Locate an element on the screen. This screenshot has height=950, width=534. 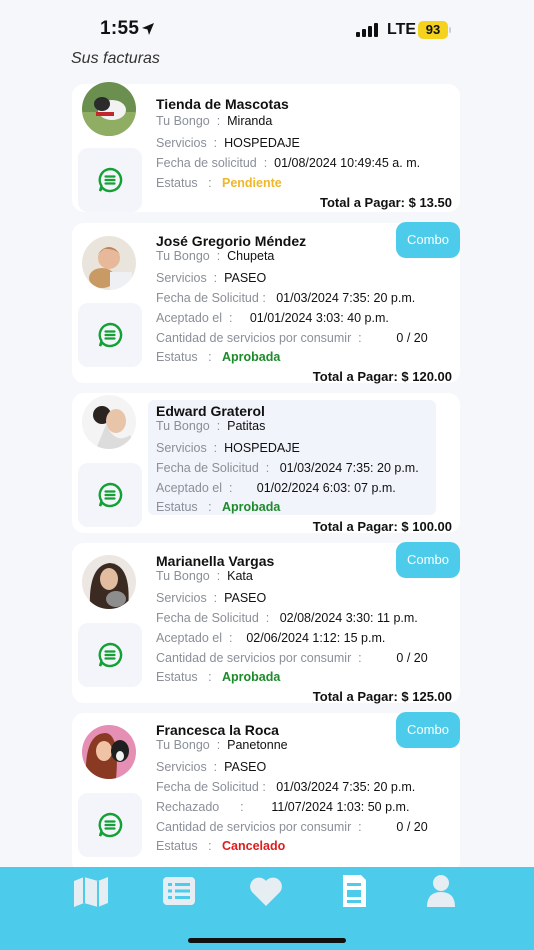
client-name: Edward Graterol is located at coordinates (210, 411).